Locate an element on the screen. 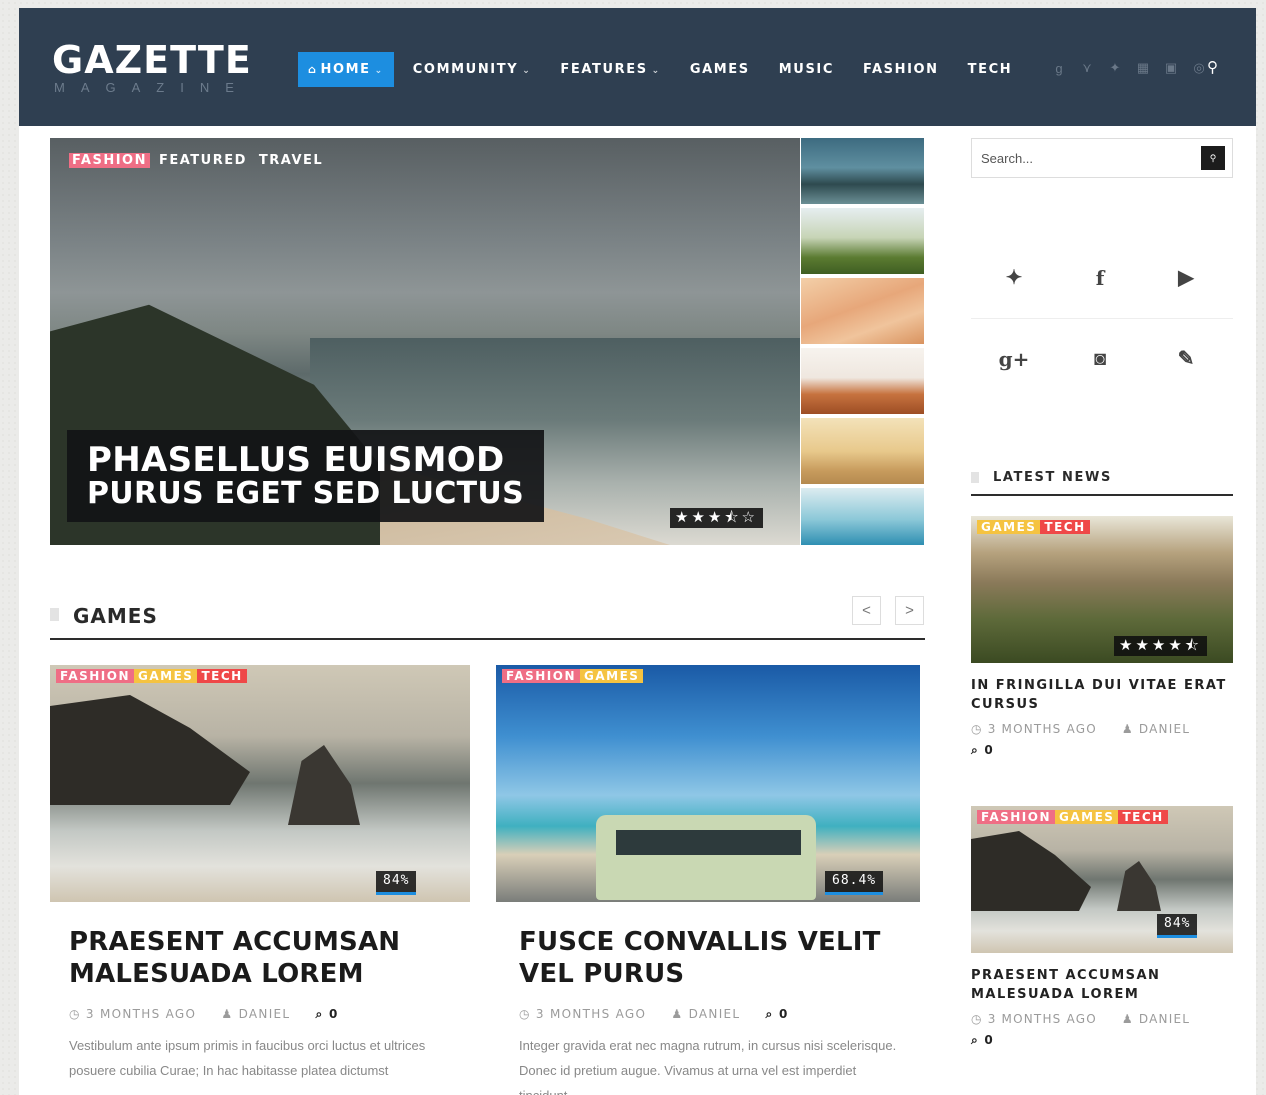 This screenshot has width=1266, height=1095. nav-features: FEATURES ⌄ is located at coordinates (610, 69).